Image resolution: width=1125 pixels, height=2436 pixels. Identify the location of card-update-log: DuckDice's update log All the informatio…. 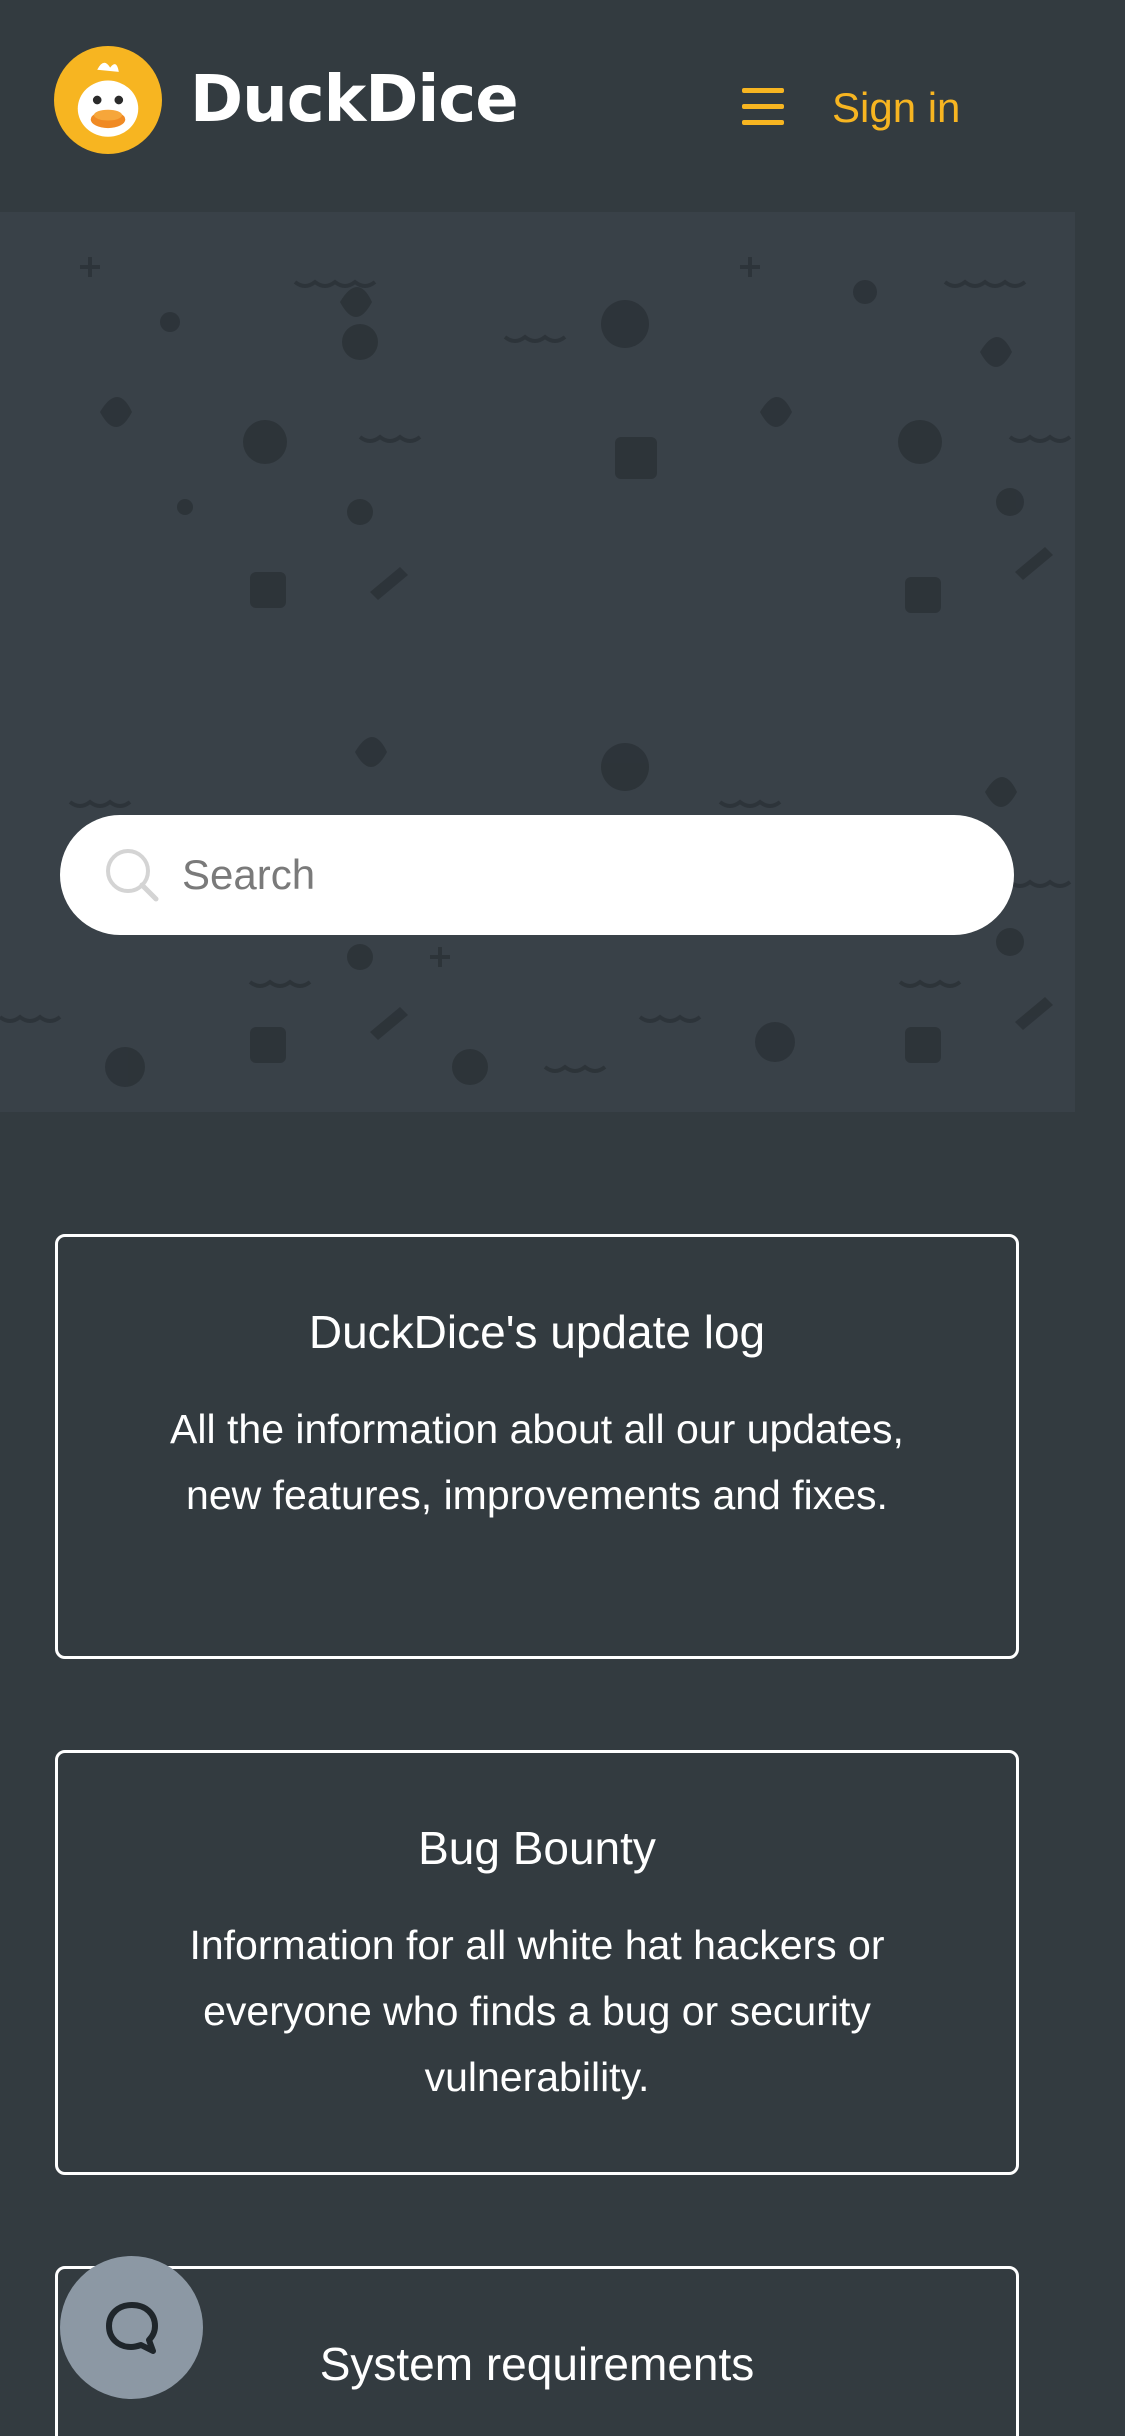
(537, 1446).